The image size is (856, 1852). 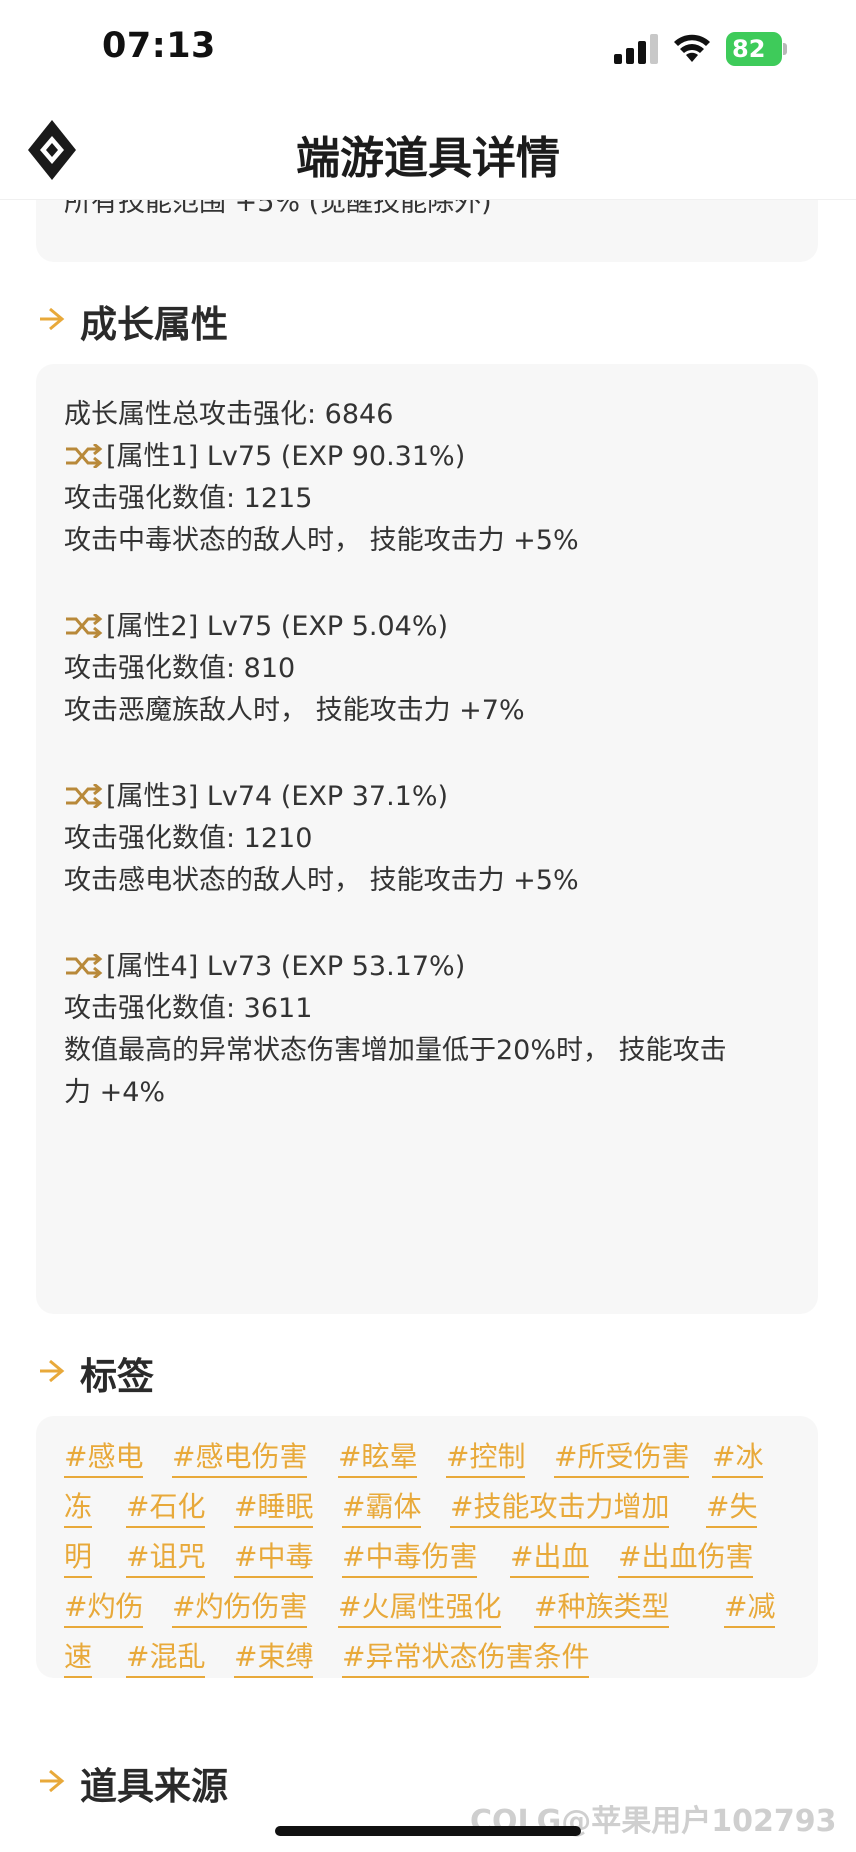 I want to click on tag: #技能攻击力增加, so click(x=560, y=1509).